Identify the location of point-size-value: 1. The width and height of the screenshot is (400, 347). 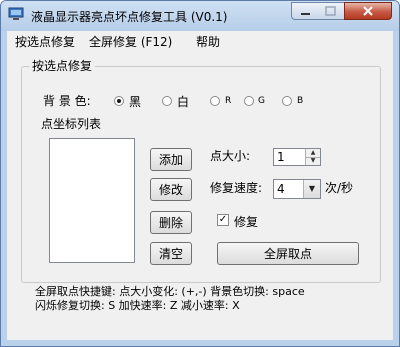
(281, 157).